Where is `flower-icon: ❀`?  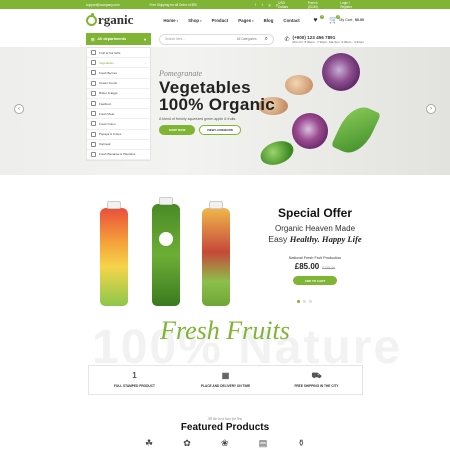 flower-icon: ❀ is located at coordinates (225, 443).